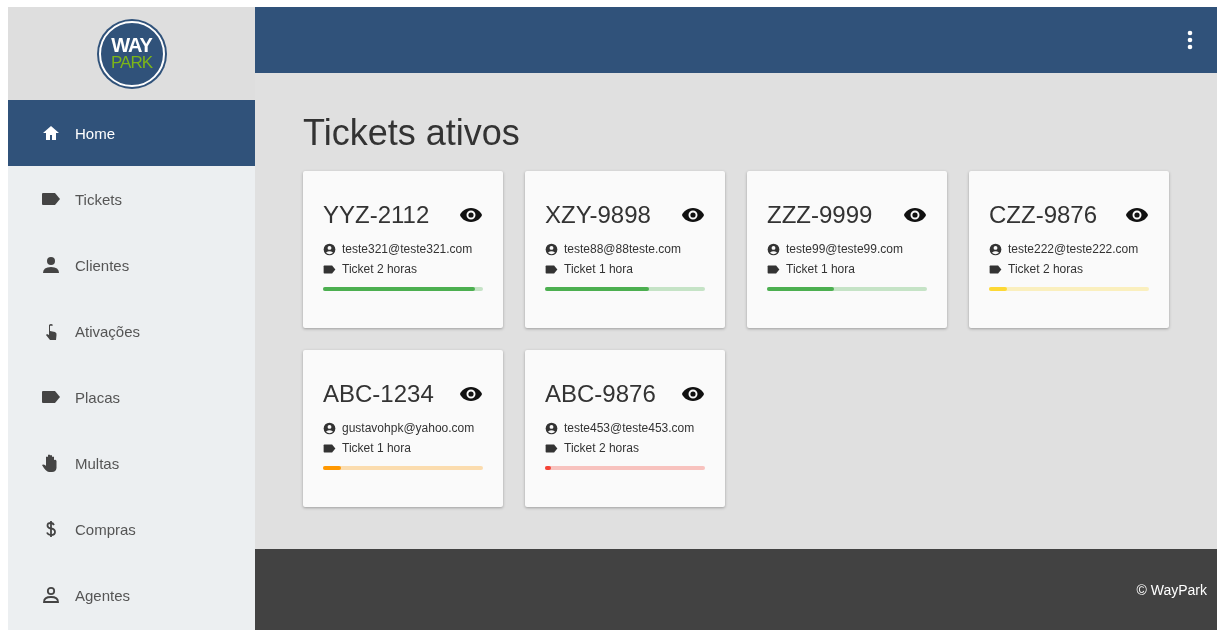 Image resolution: width=1217 pixels, height=630 pixels. I want to click on sidebar-item: Multas, so click(131, 463).